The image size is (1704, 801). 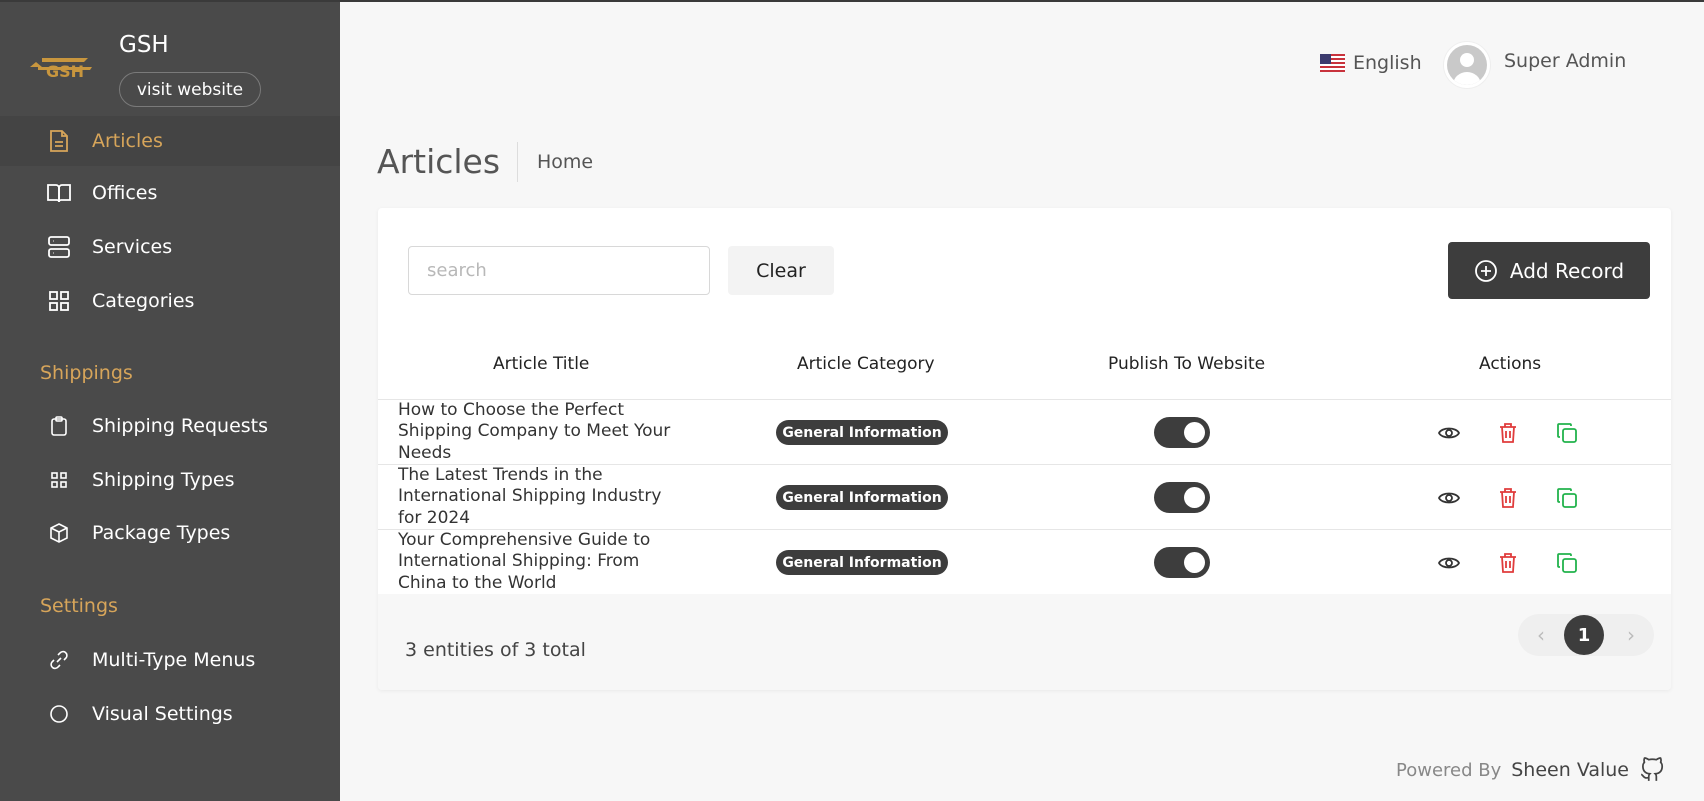 I want to click on sidebar-item-services: Services, so click(x=170, y=247).